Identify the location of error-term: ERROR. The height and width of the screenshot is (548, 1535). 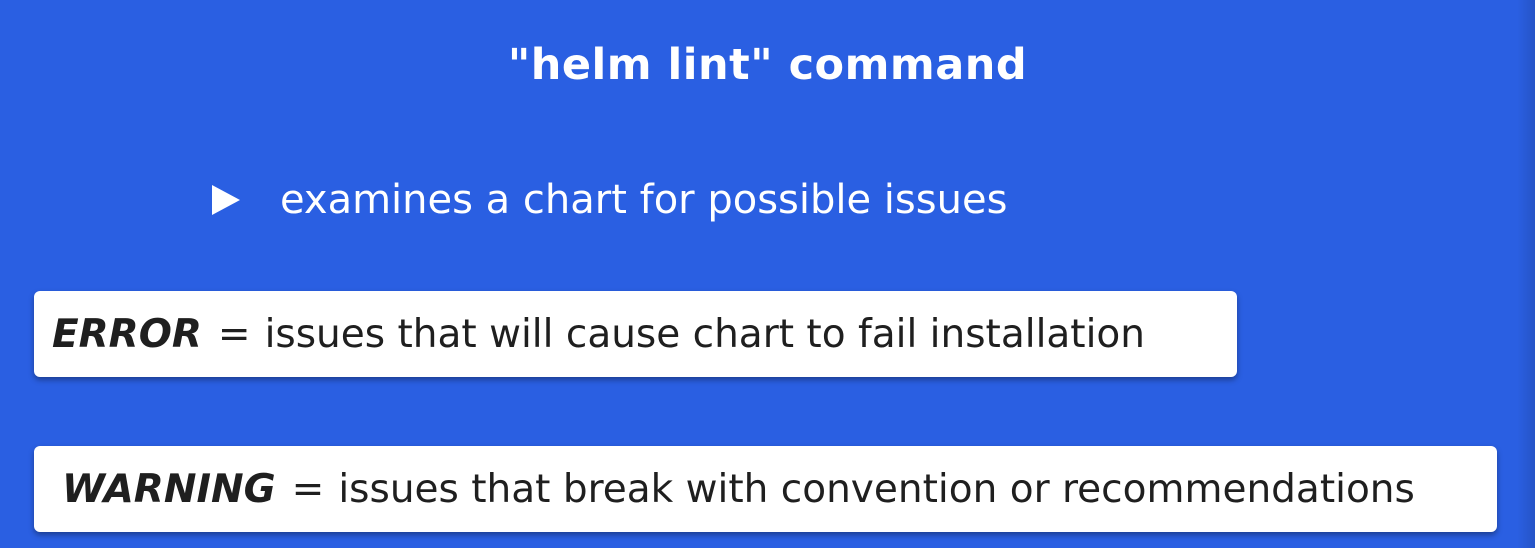
(127, 334).